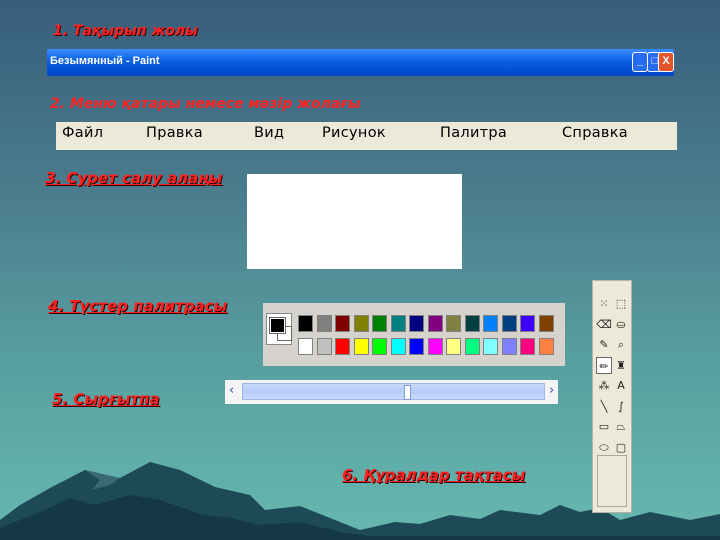 Image resolution: width=720 pixels, height=540 pixels. I want to click on minimize-button: _, so click(640, 62).